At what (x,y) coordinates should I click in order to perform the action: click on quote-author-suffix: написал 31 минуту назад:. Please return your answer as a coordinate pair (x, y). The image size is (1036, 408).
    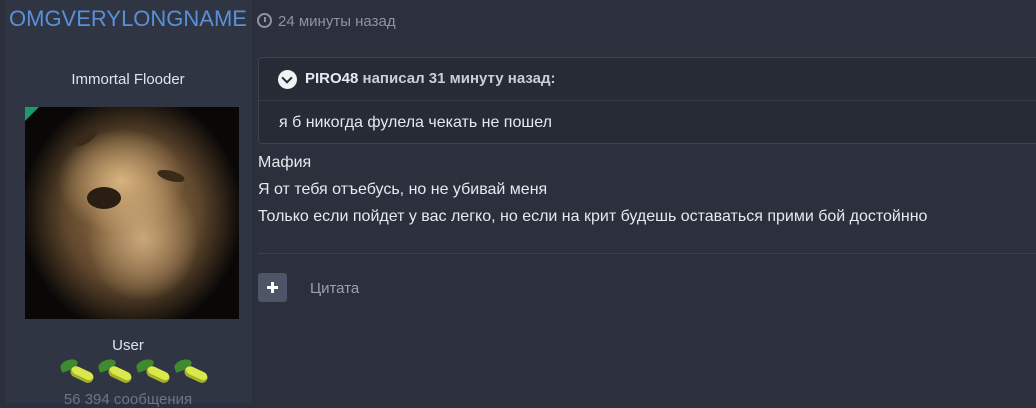
    Looking at the image, I should click on (459, 78).